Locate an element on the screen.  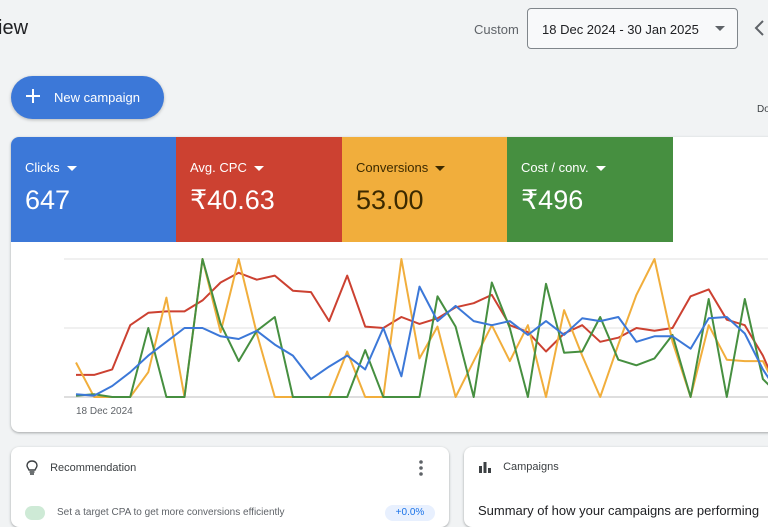
metric-value: ₹496 is located at coordinates (552, 200).